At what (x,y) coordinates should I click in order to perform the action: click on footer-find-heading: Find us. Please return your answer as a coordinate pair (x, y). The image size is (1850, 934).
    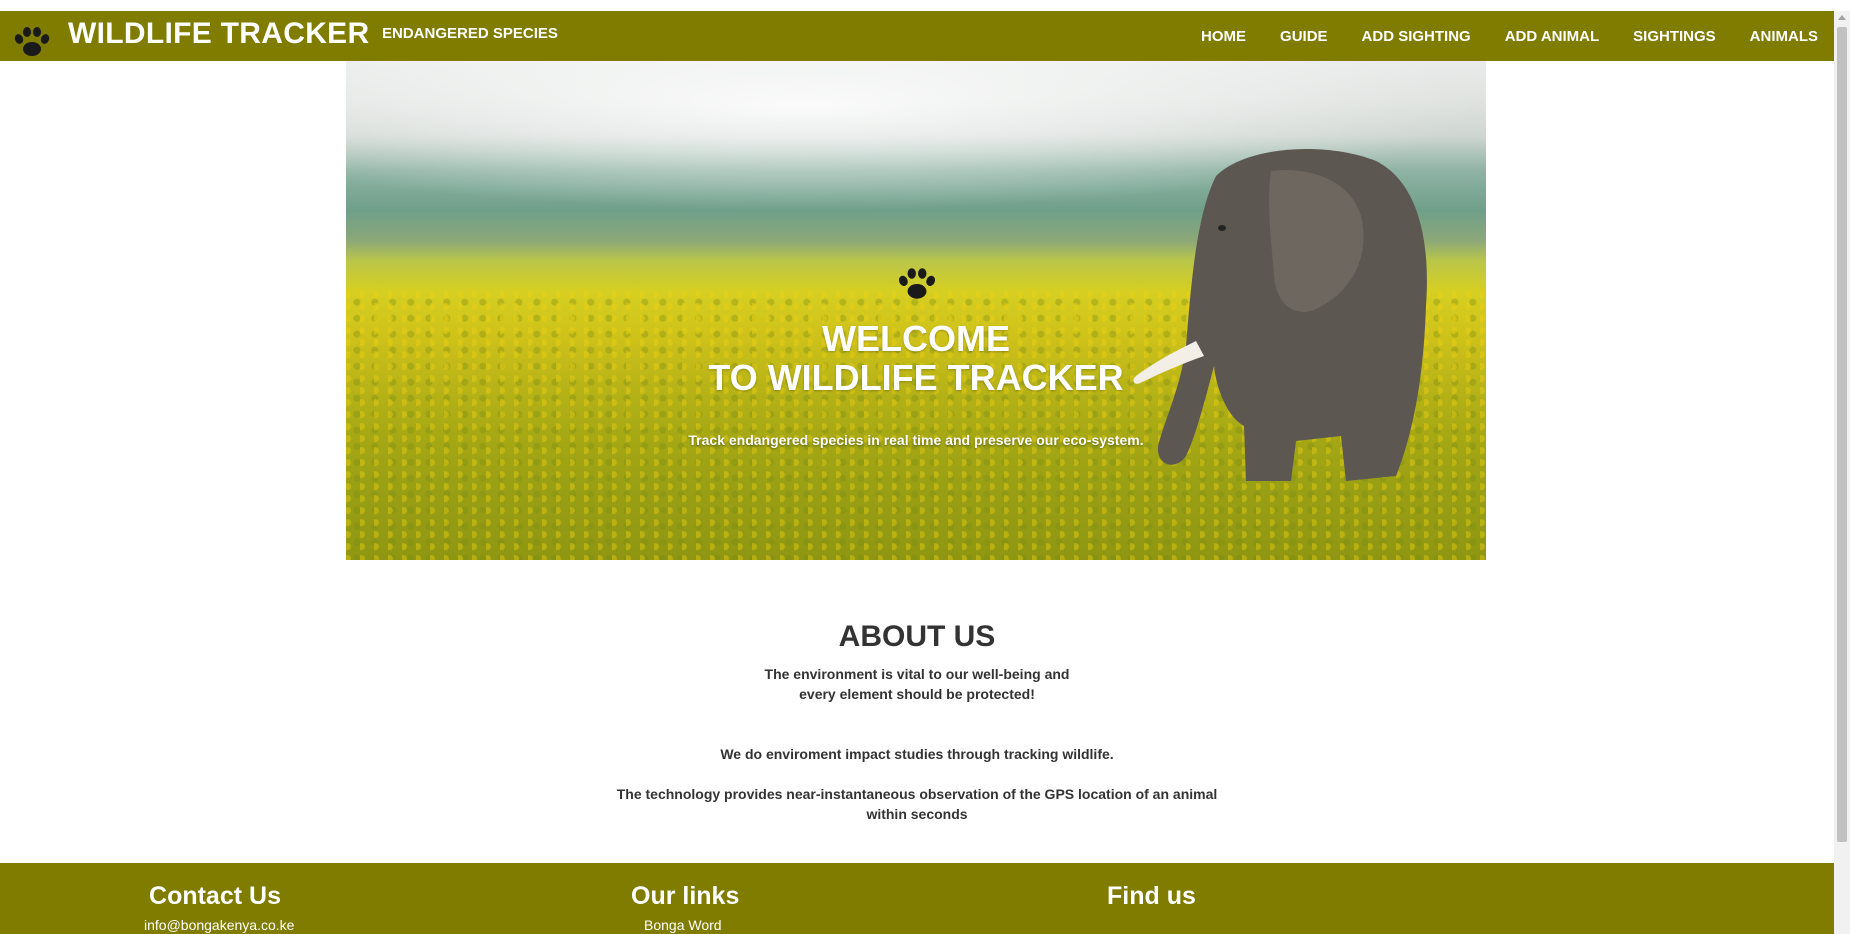
    Looking at the image, I should click on (1151, 896).